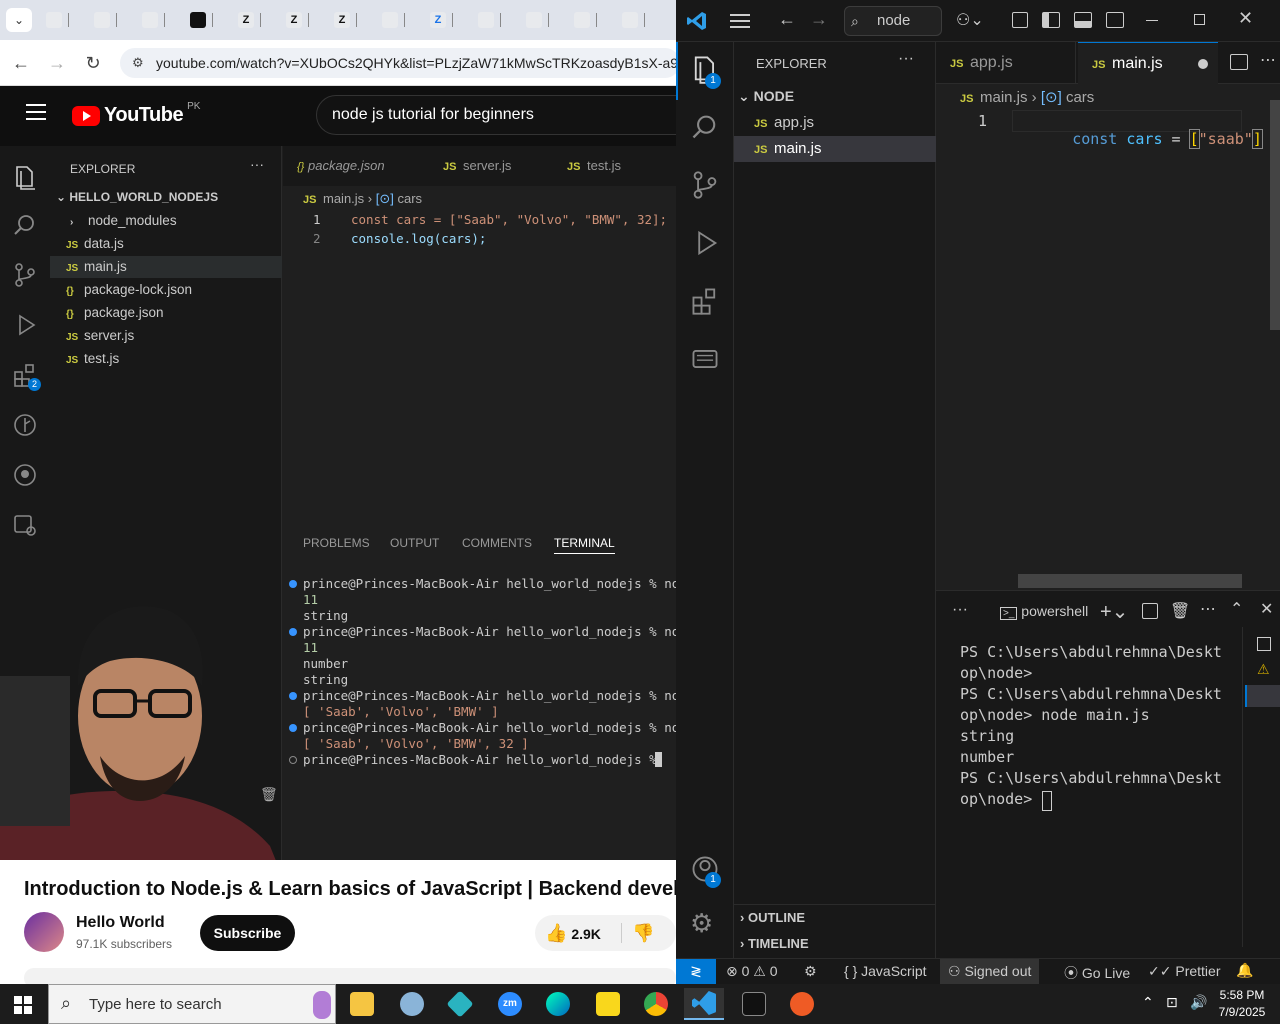 This screenshot has width=1280, height=1024. Describe the element at coordinates (1114, 611) in the screenshot. I see `new-terminal-icon: +⌄` at that location.